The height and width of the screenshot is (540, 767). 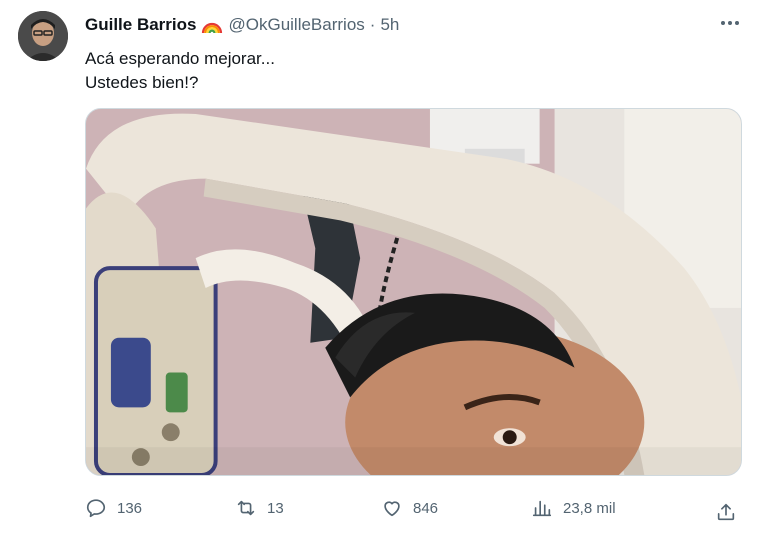 I want to click on avatar, so click(x=43, y=36).